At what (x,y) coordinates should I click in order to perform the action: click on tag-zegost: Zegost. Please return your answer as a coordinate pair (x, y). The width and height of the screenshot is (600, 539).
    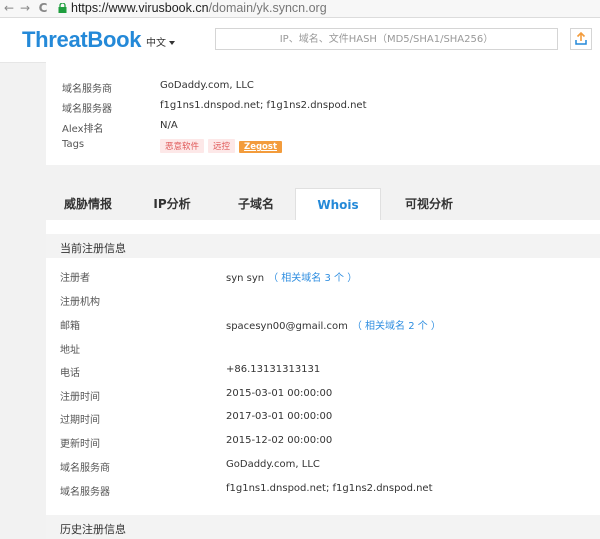
    Looking at the image, I should click on (261, 147).